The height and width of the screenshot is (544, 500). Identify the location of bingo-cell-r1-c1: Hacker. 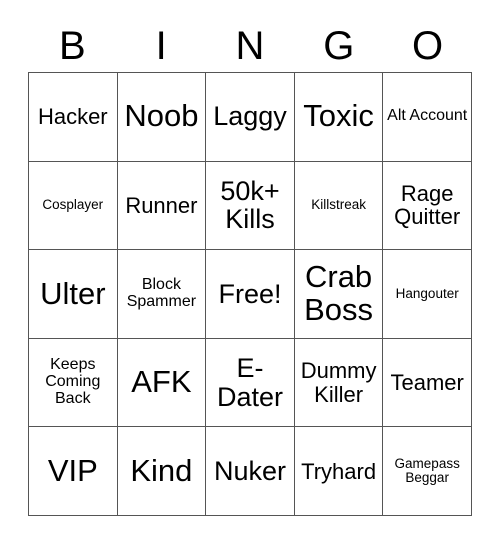
(73, 117).